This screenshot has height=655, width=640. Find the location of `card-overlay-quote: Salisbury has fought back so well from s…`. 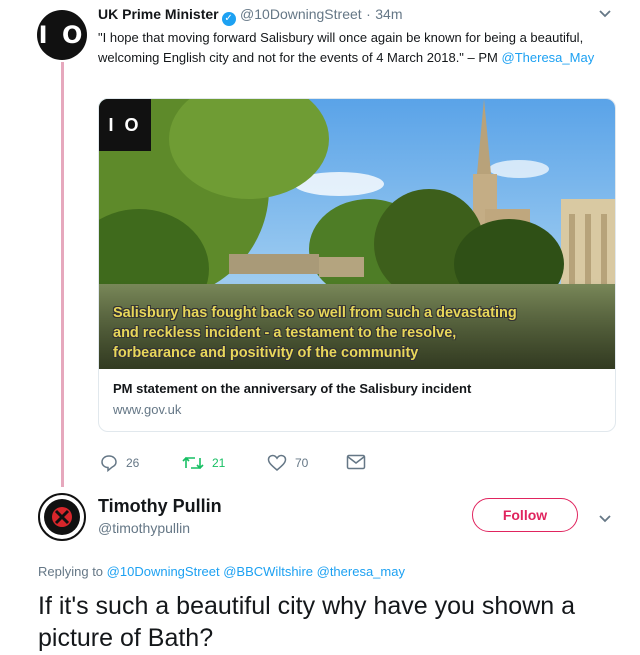

card-overlay-quote: Salisbury has fought back so well from s… is located at coordinates (363, 333).